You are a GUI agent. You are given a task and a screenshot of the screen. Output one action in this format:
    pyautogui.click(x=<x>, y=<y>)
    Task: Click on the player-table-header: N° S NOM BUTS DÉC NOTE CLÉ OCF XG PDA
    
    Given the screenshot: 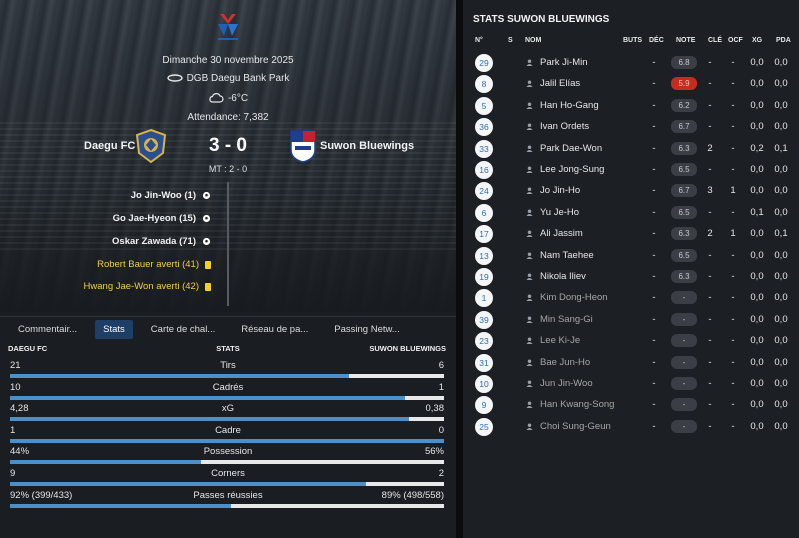 What is the action you would take?
    pyautogui.click(x=631, y=43)
    